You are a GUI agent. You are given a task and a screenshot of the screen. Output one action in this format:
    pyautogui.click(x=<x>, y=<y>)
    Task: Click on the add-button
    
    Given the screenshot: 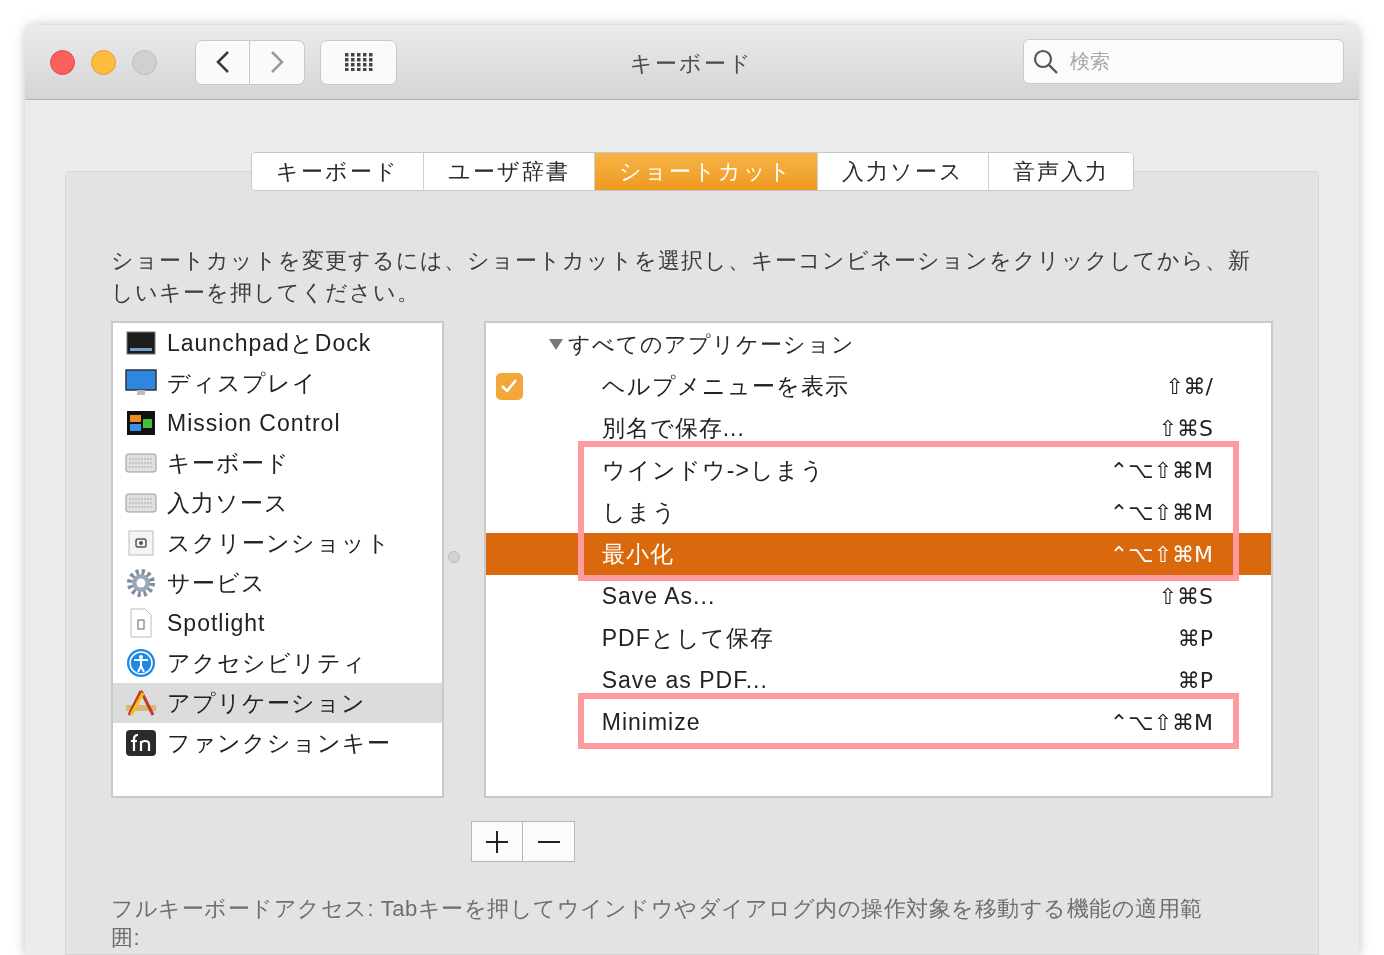 What is the action you would take?
    pyautogui.click(x=497, y=841)
    